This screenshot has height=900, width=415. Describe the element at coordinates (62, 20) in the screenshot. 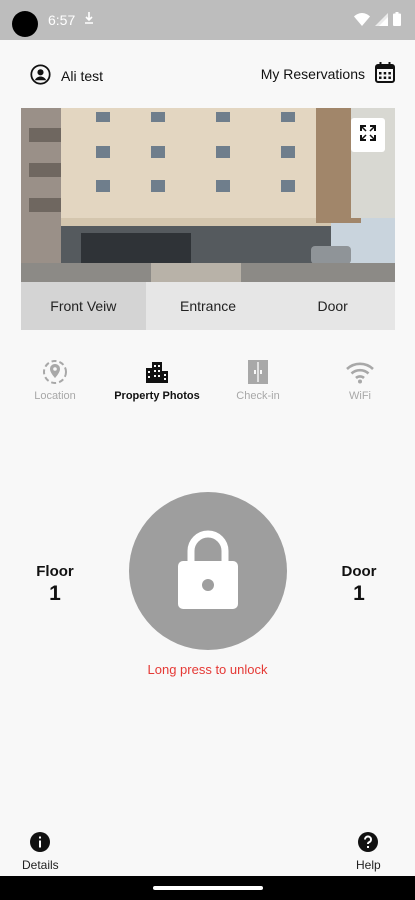

I see `status-time: 6:57` at that location.